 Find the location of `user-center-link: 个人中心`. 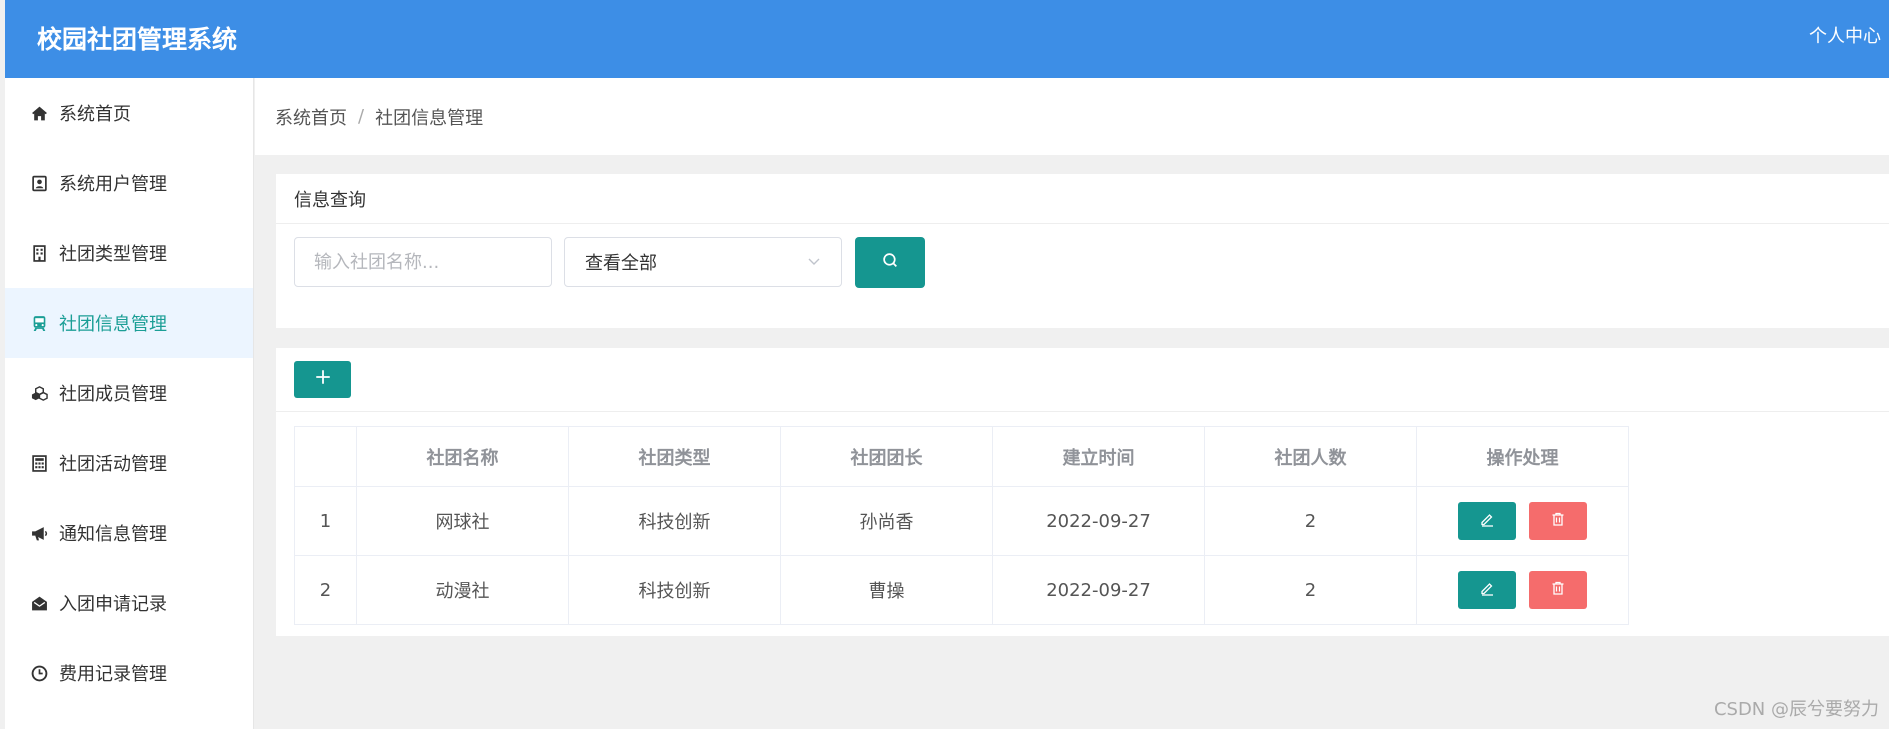

user-center-link: 个人中心 is located at coordinates (1845, 35).